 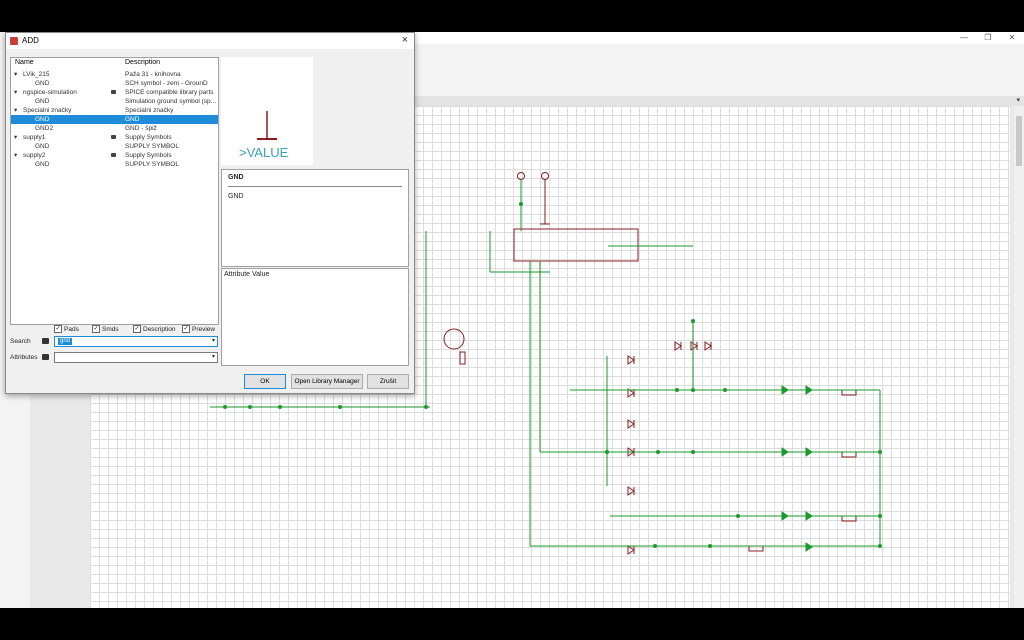 I want to click on tree-item-description: Paža 31 - knihovna, so click(x=153, y=74).